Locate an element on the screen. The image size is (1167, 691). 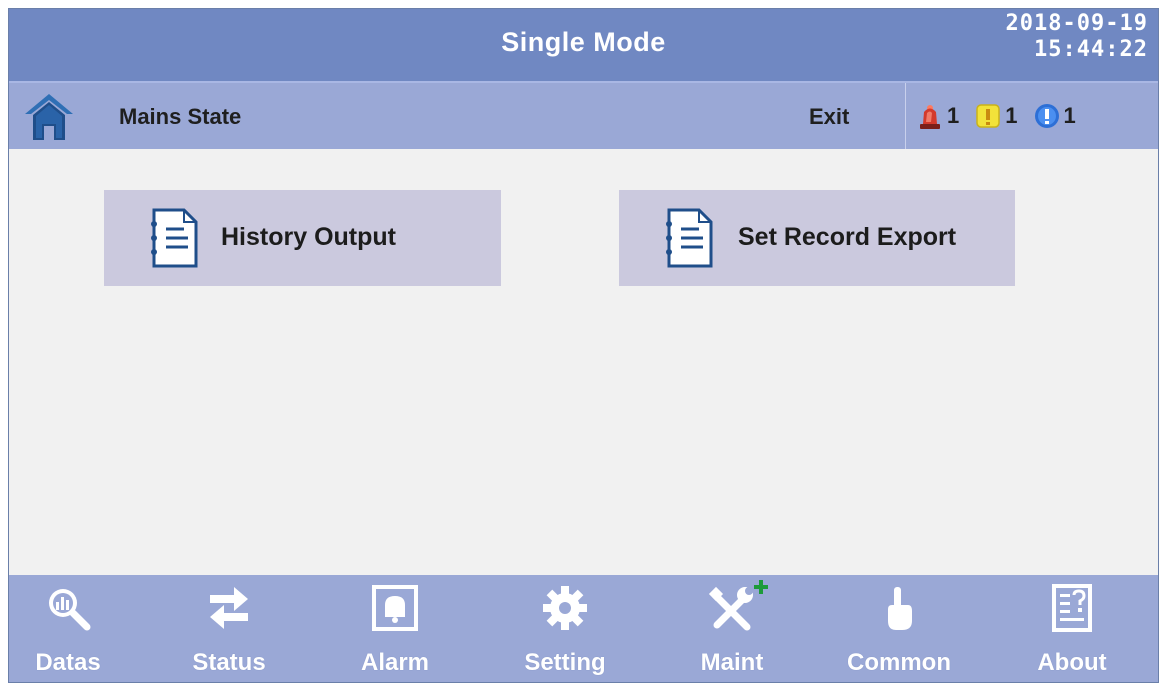
nav-label: Datas is located at coordinates (68, 662).